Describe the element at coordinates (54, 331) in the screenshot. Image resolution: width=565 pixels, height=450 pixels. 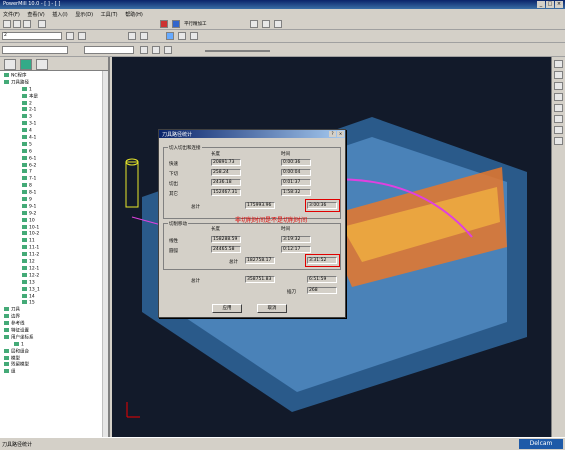
I see `tree-item: 特征设置` at that location.